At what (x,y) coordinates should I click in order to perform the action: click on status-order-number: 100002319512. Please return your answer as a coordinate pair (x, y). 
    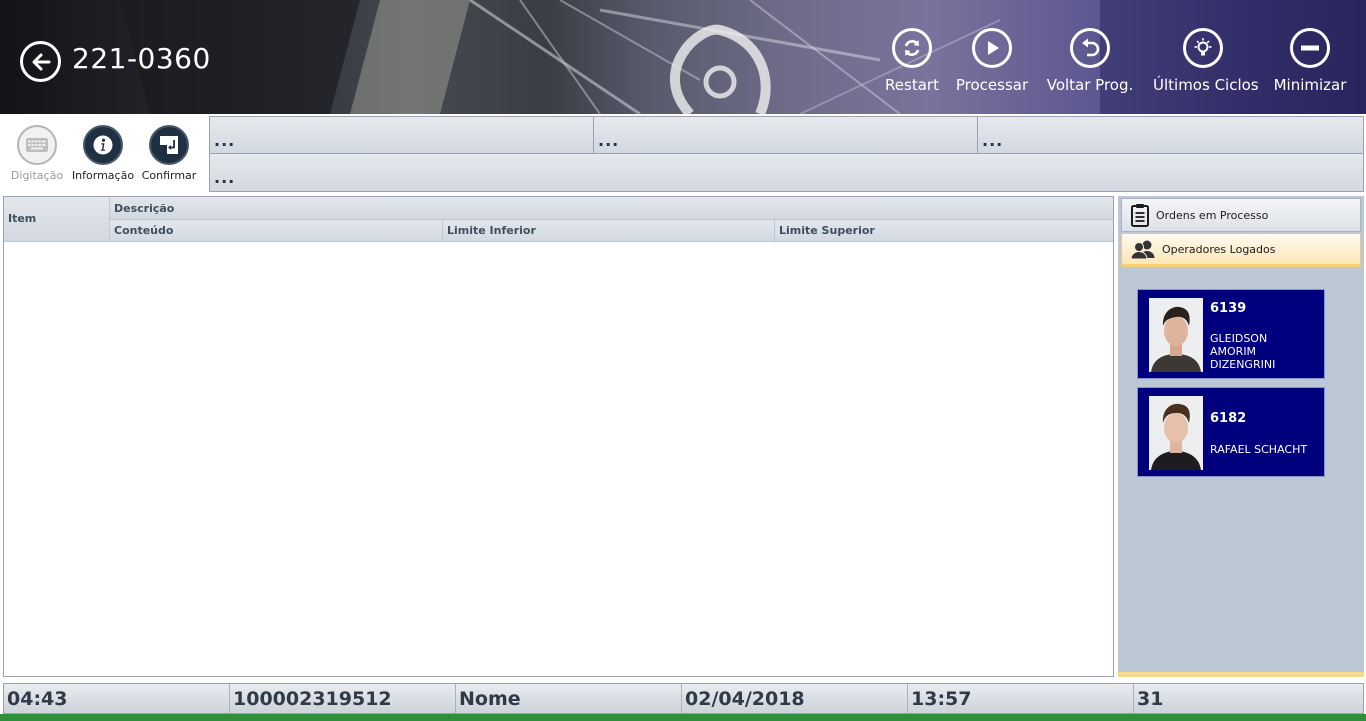
    Looking at the image, I should click on (343, 698).